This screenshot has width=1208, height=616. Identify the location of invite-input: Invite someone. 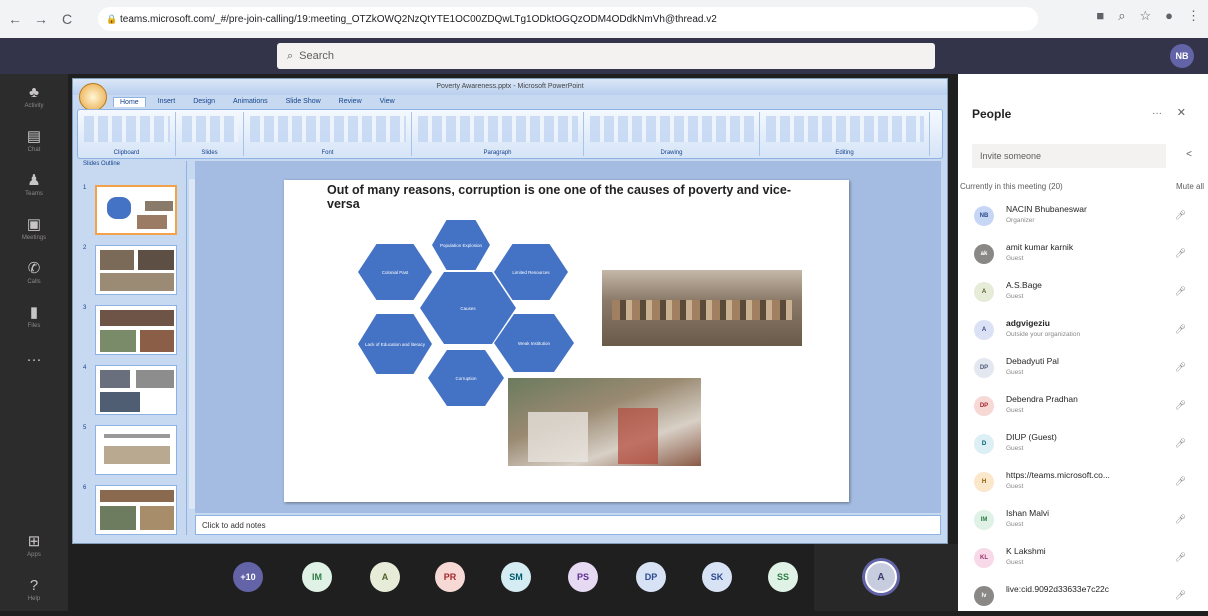
(1069, 156).